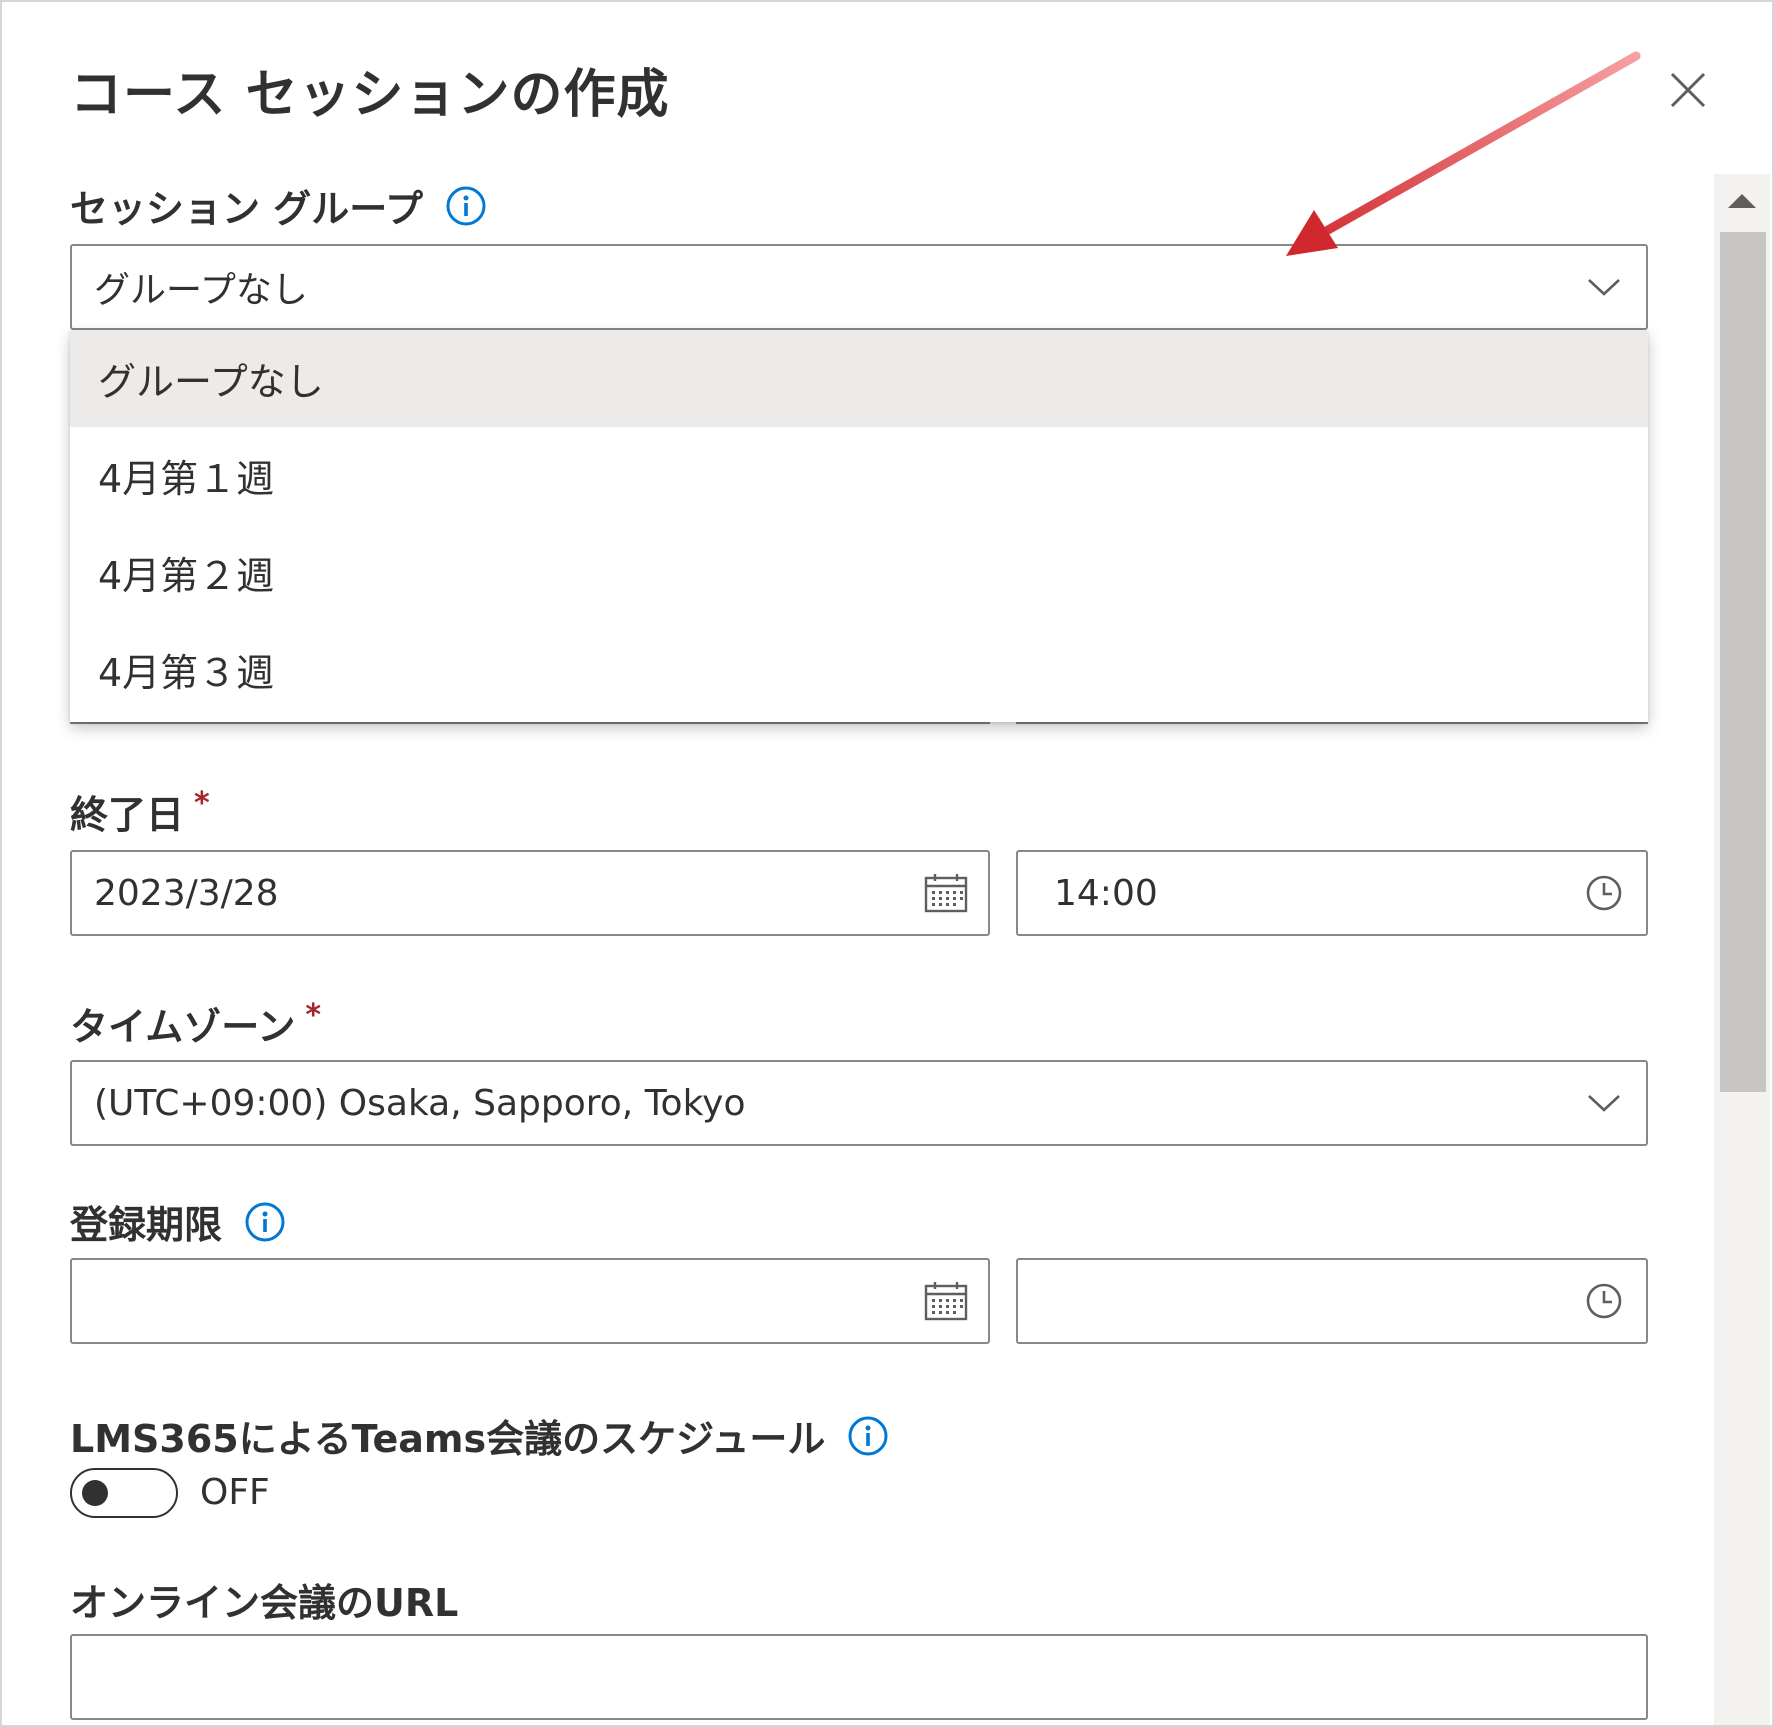  Describe the element at coordinates (859, 475) in the screenshot. I see `dropdown-option: 4月第１週` at that location.